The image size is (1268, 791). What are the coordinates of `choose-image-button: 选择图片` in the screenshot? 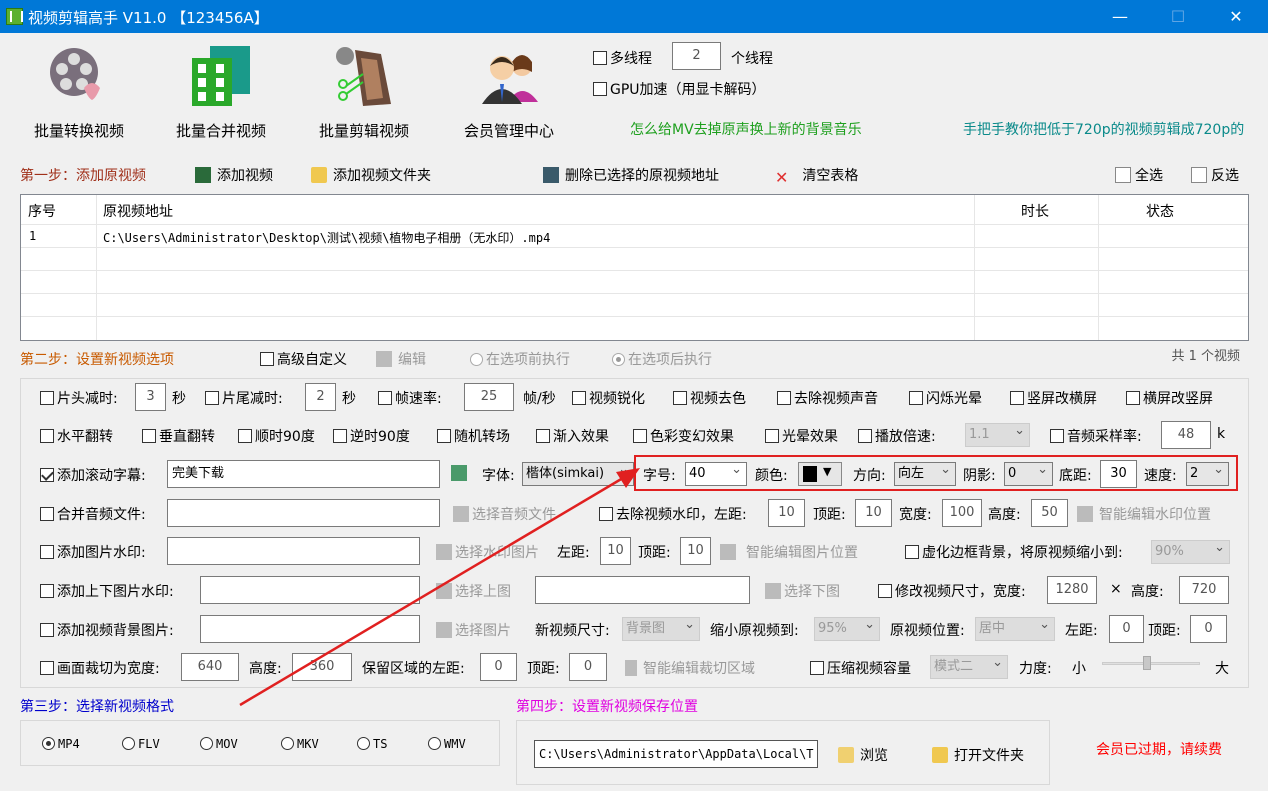 It's located at (473, 630).